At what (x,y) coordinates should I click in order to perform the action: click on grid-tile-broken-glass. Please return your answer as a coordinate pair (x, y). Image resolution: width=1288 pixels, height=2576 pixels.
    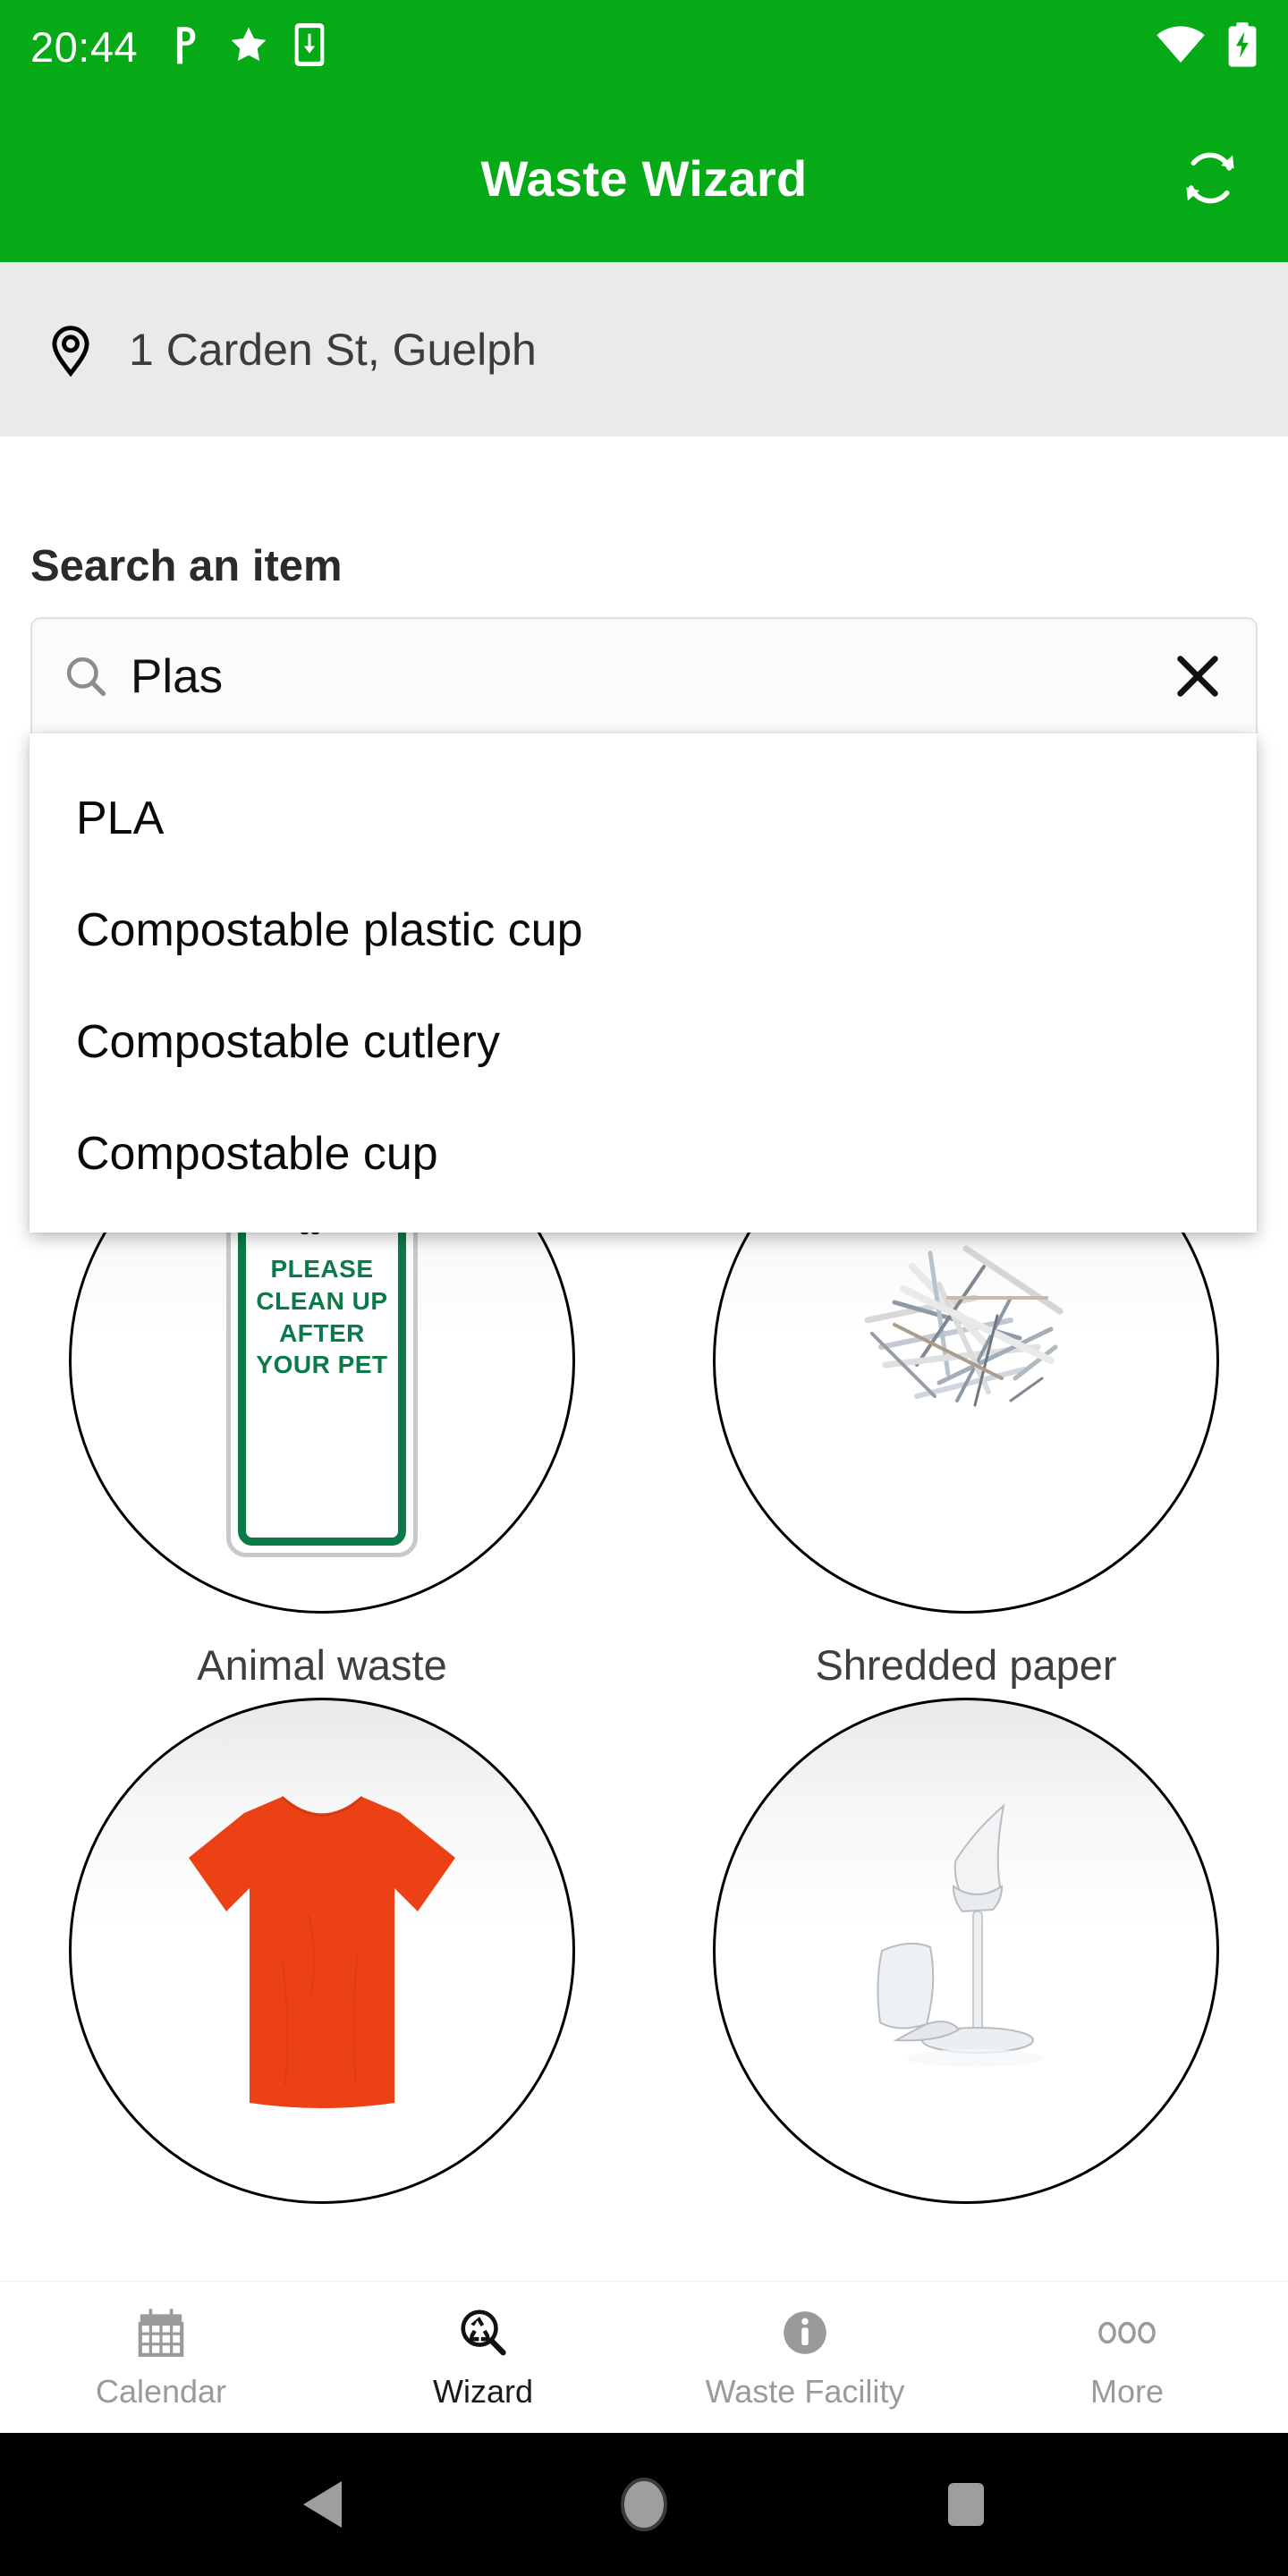
    Looking at the image, I should click on (966, 1993).